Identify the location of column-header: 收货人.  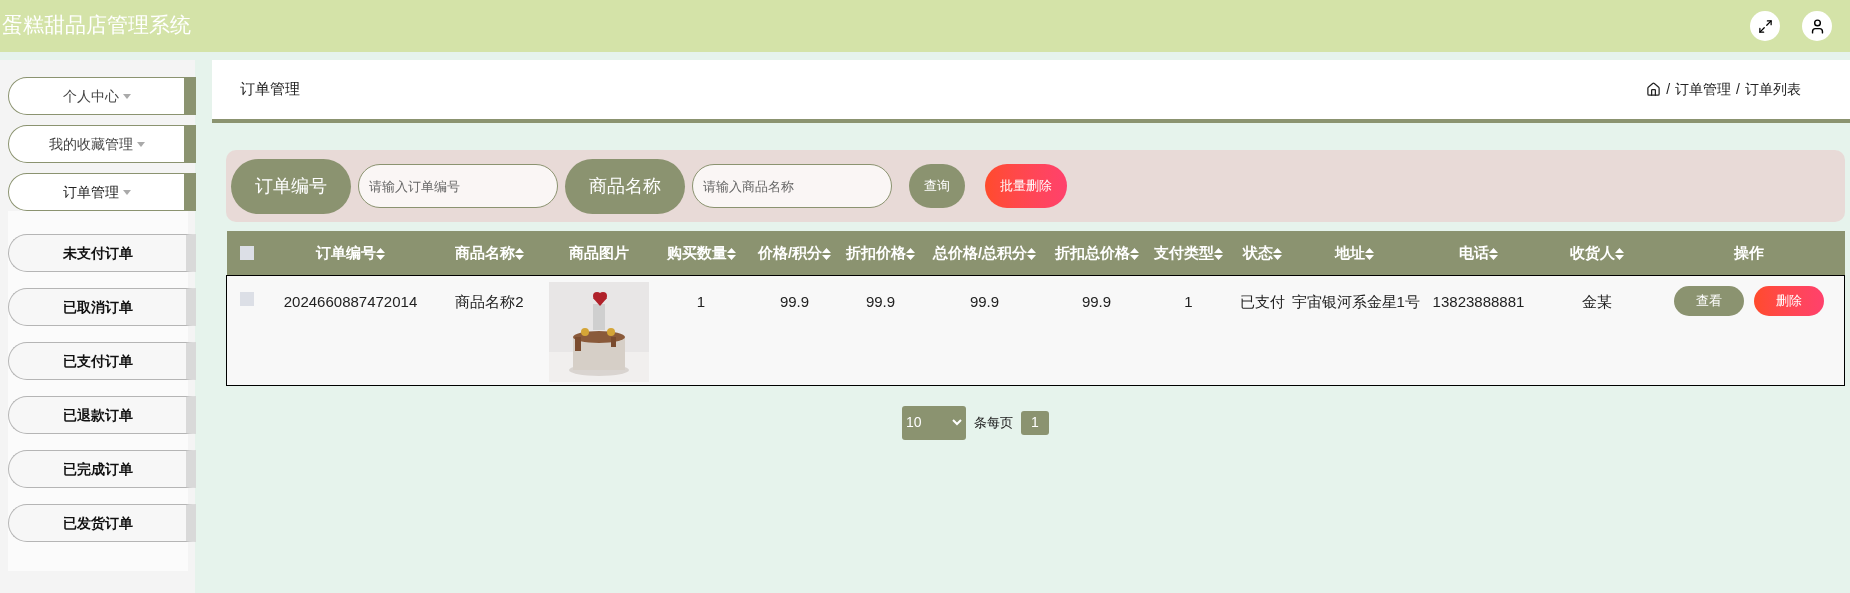
(1596, 252).